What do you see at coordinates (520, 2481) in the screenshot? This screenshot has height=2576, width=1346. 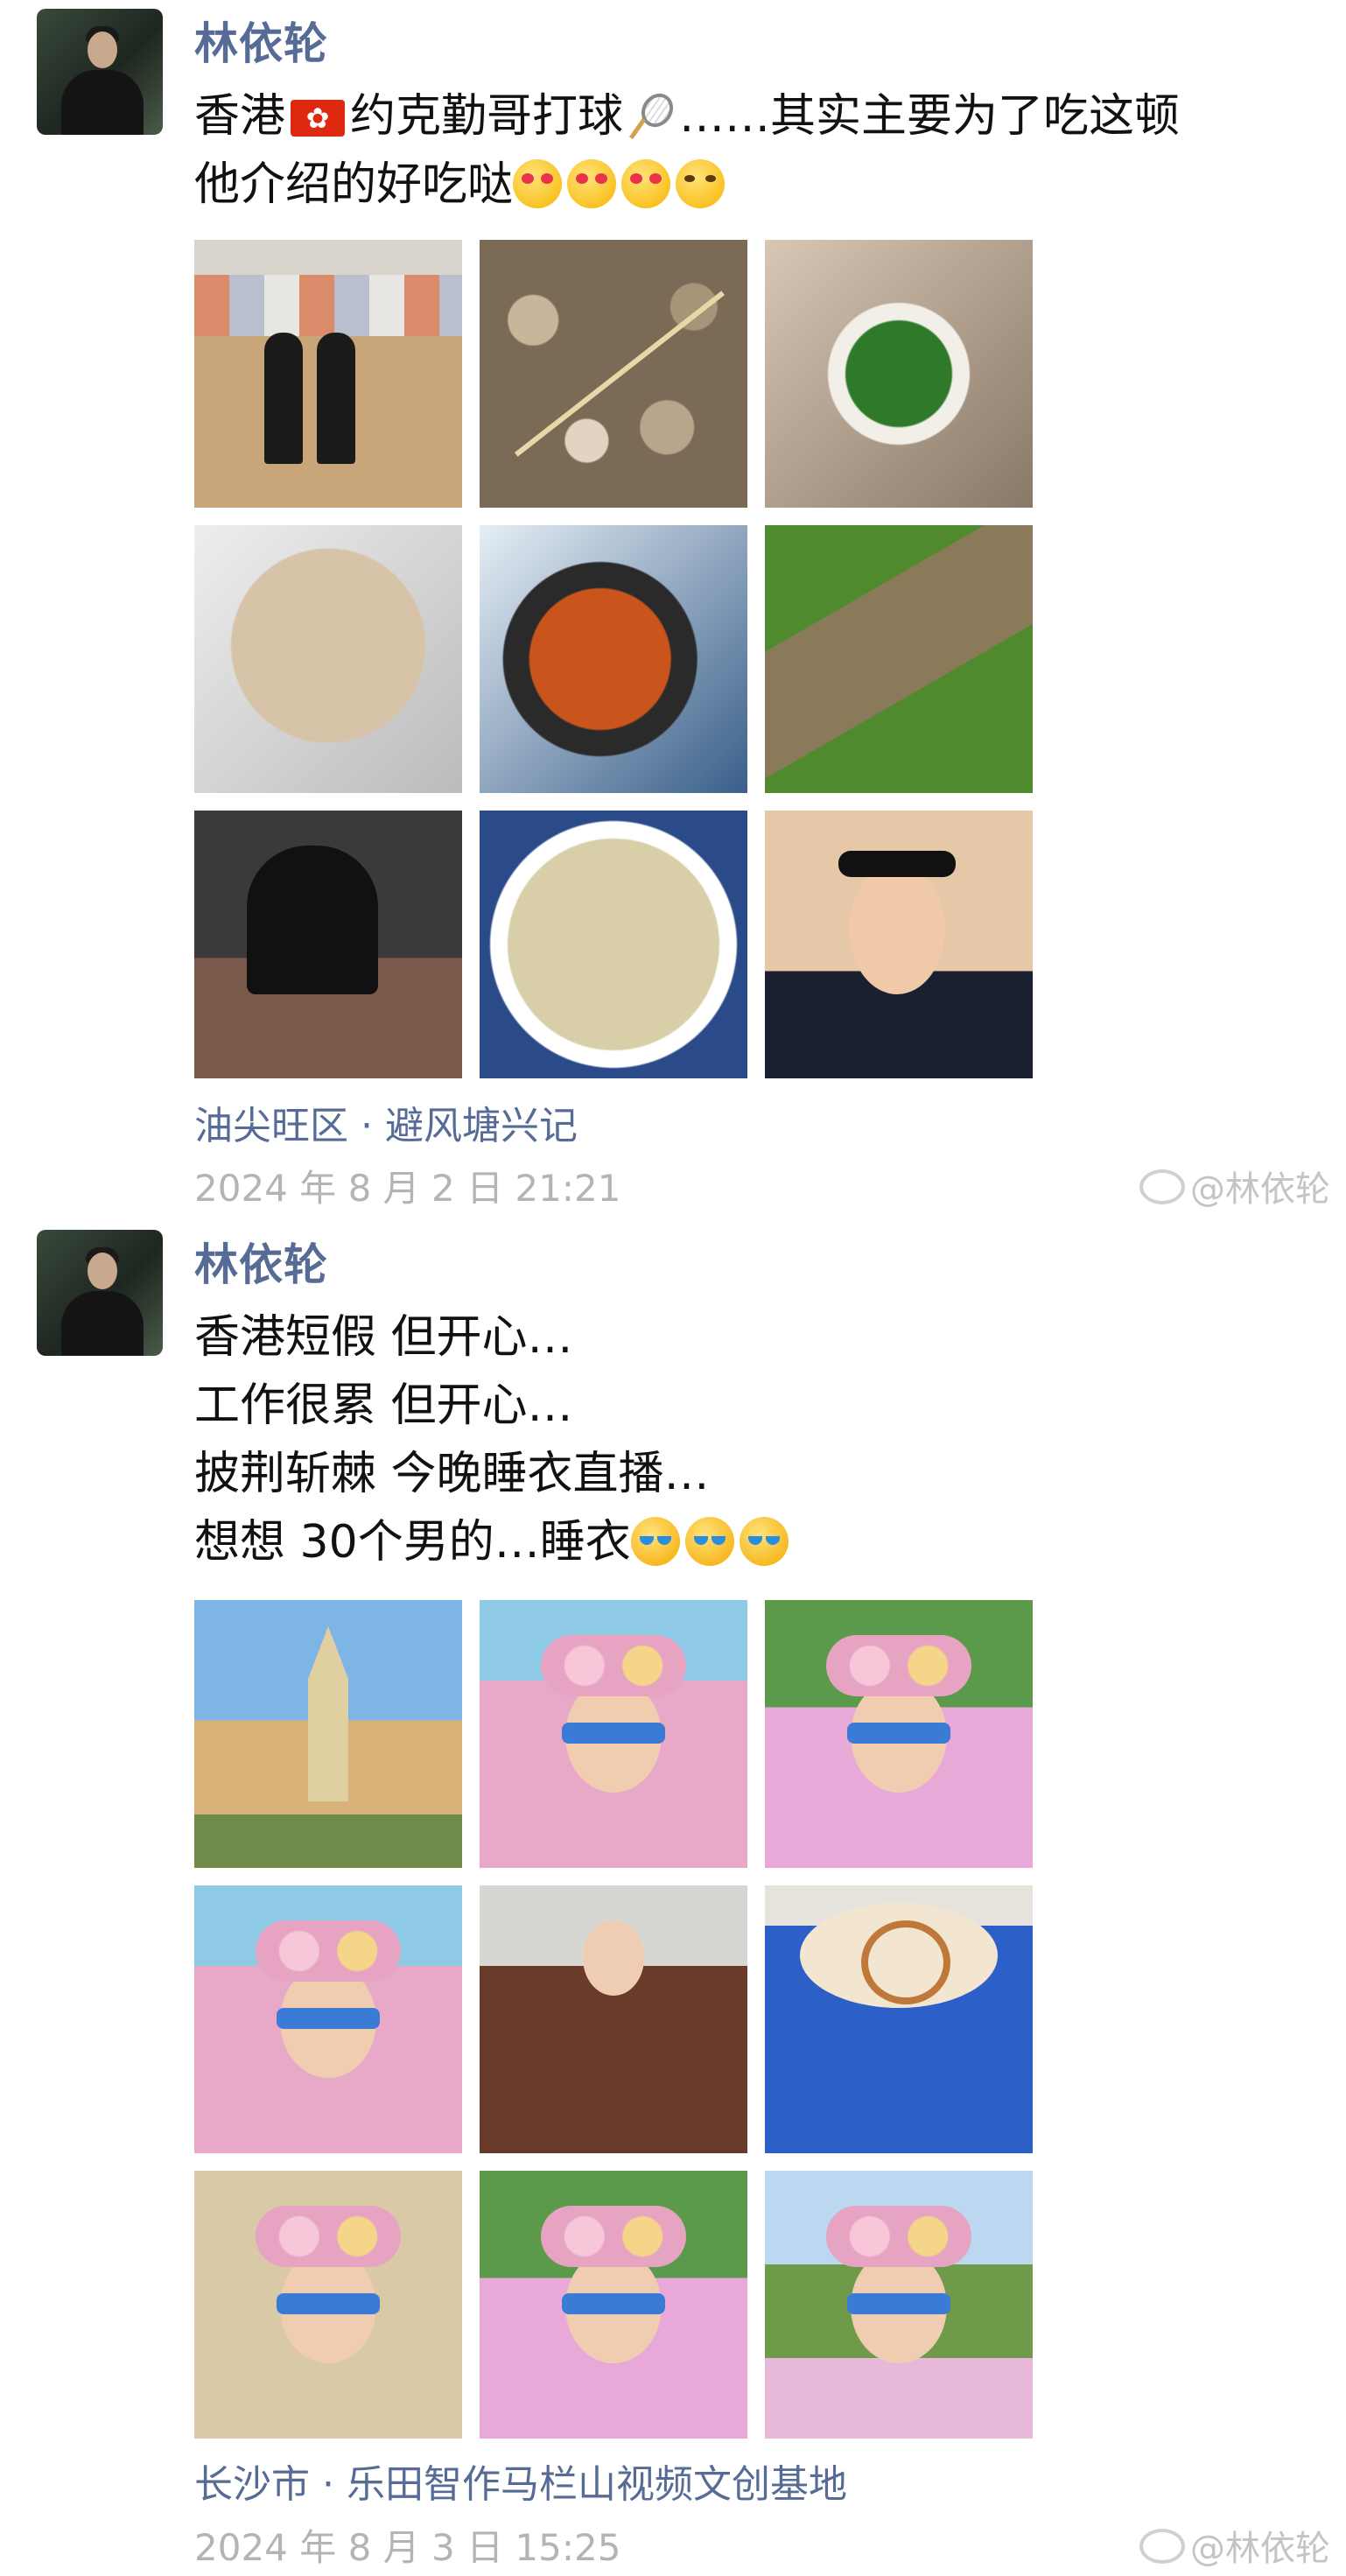 I see `location-link: 长沙市 · 乐田智作马栏山视频文创基地` at bounding box center [520, 2481].